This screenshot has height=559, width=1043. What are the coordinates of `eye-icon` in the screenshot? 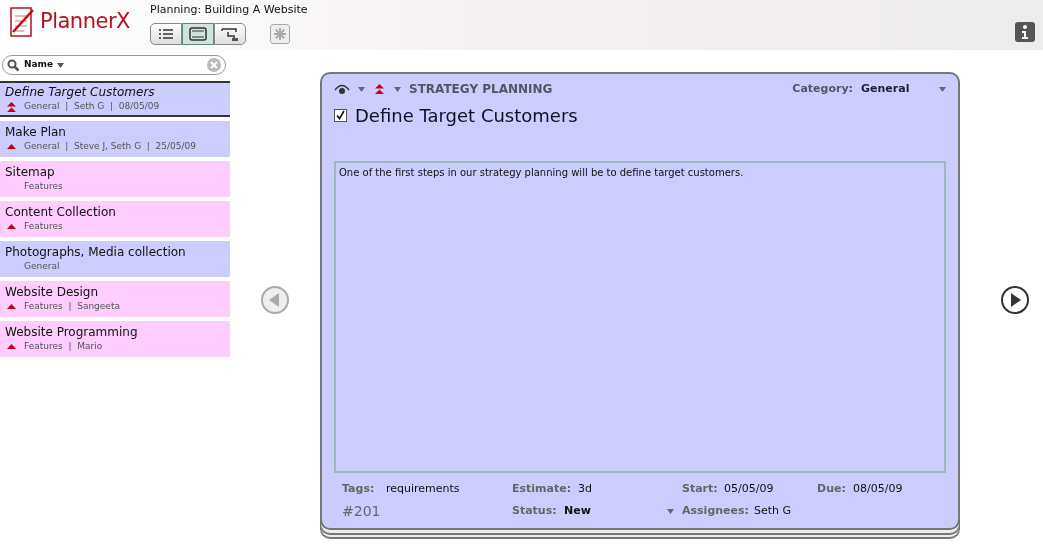 It's located at (342, 89).